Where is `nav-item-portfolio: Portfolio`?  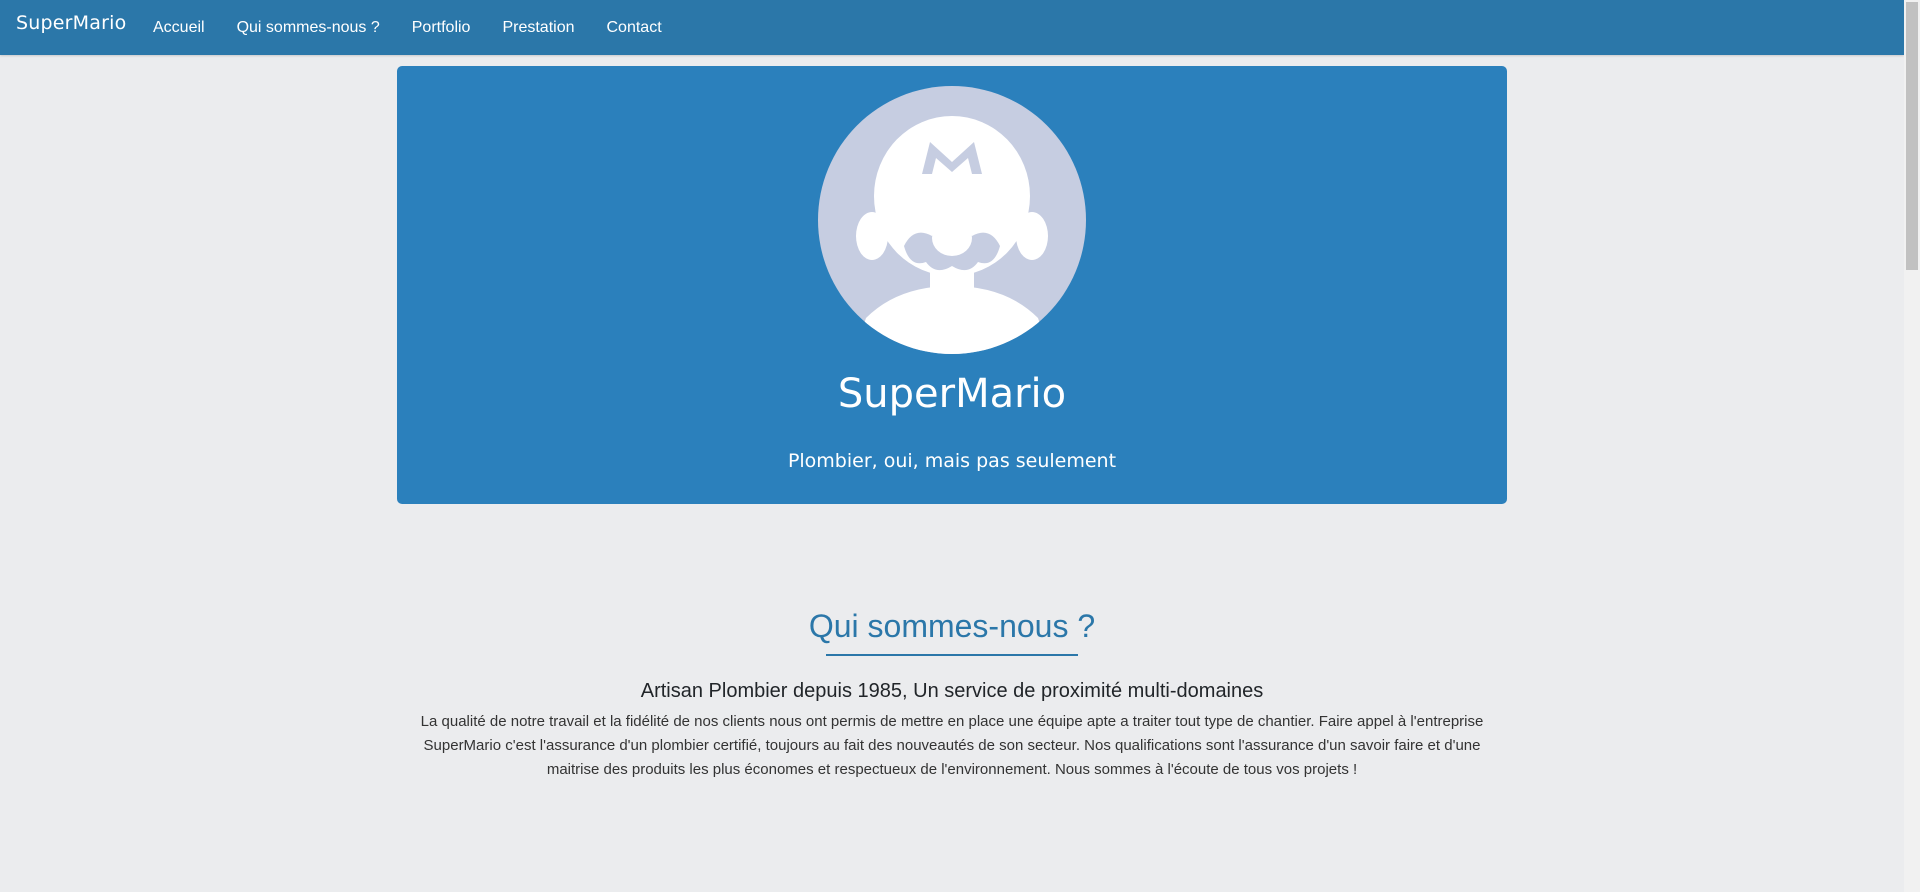 nav-item-portfolio: Portfolio is located at coordinates (441, 27).